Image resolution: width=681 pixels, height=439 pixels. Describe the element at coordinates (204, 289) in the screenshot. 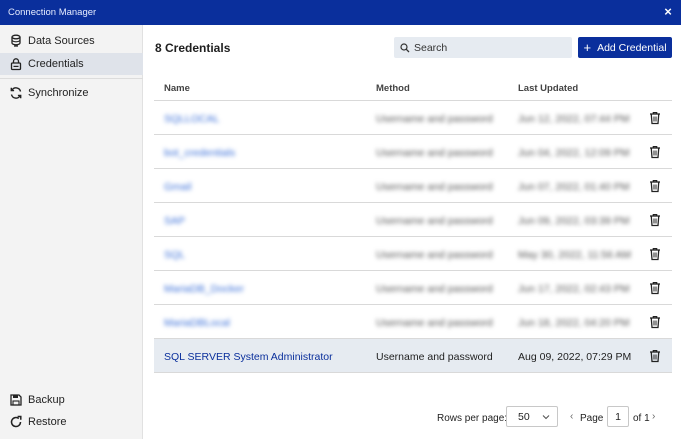

I see `credential-name-link: MariaDB_Docker` at that location.